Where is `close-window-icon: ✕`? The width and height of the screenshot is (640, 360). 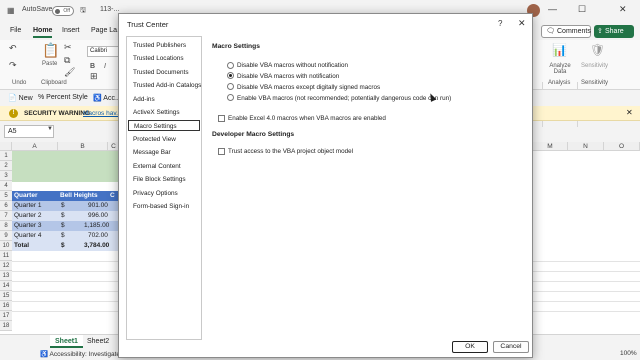 close-window-icon: ✕ is located at coordinates (623, 9).